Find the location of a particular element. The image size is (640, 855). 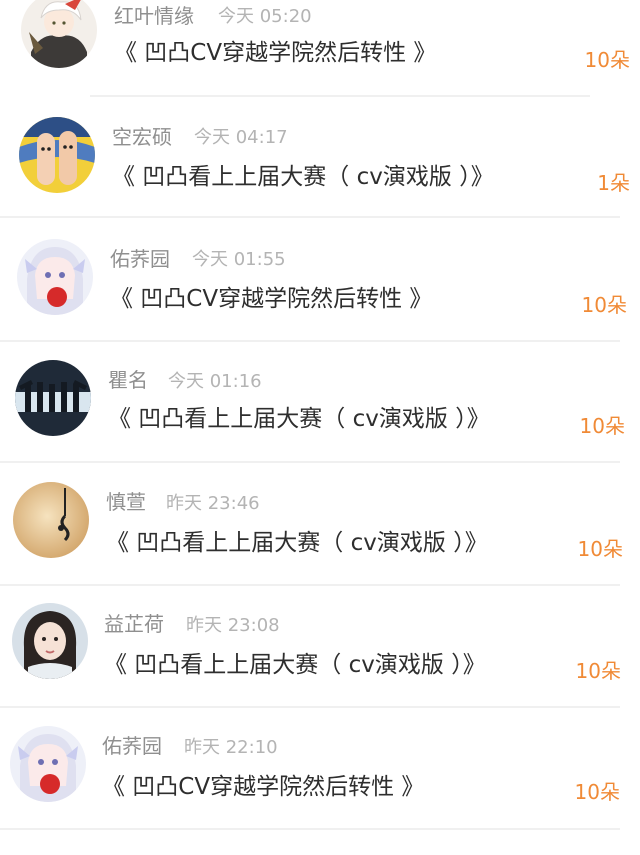

username: 空宏硕 is located at coordinates (142, 137).